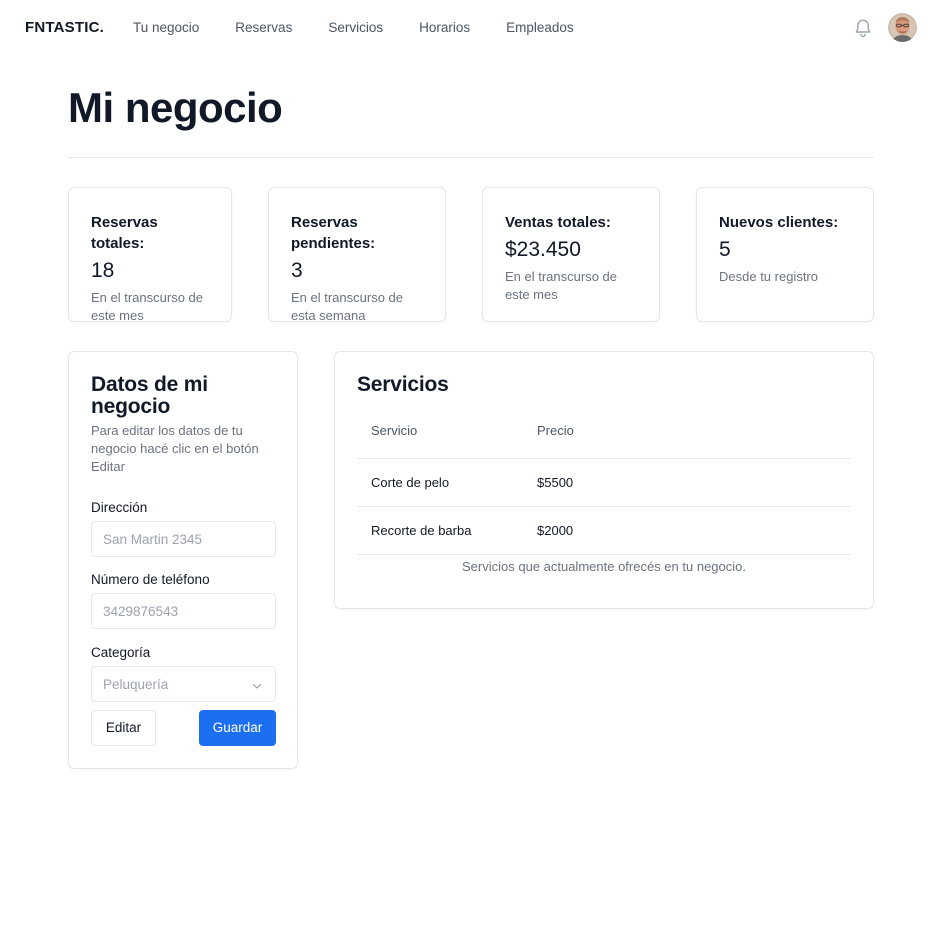 This screenshot has width=940, height=935. What do you see at coordinates (543, 249) in the screenshot?
I see `stat-value: $23.450` at bounding box center [543, 249].